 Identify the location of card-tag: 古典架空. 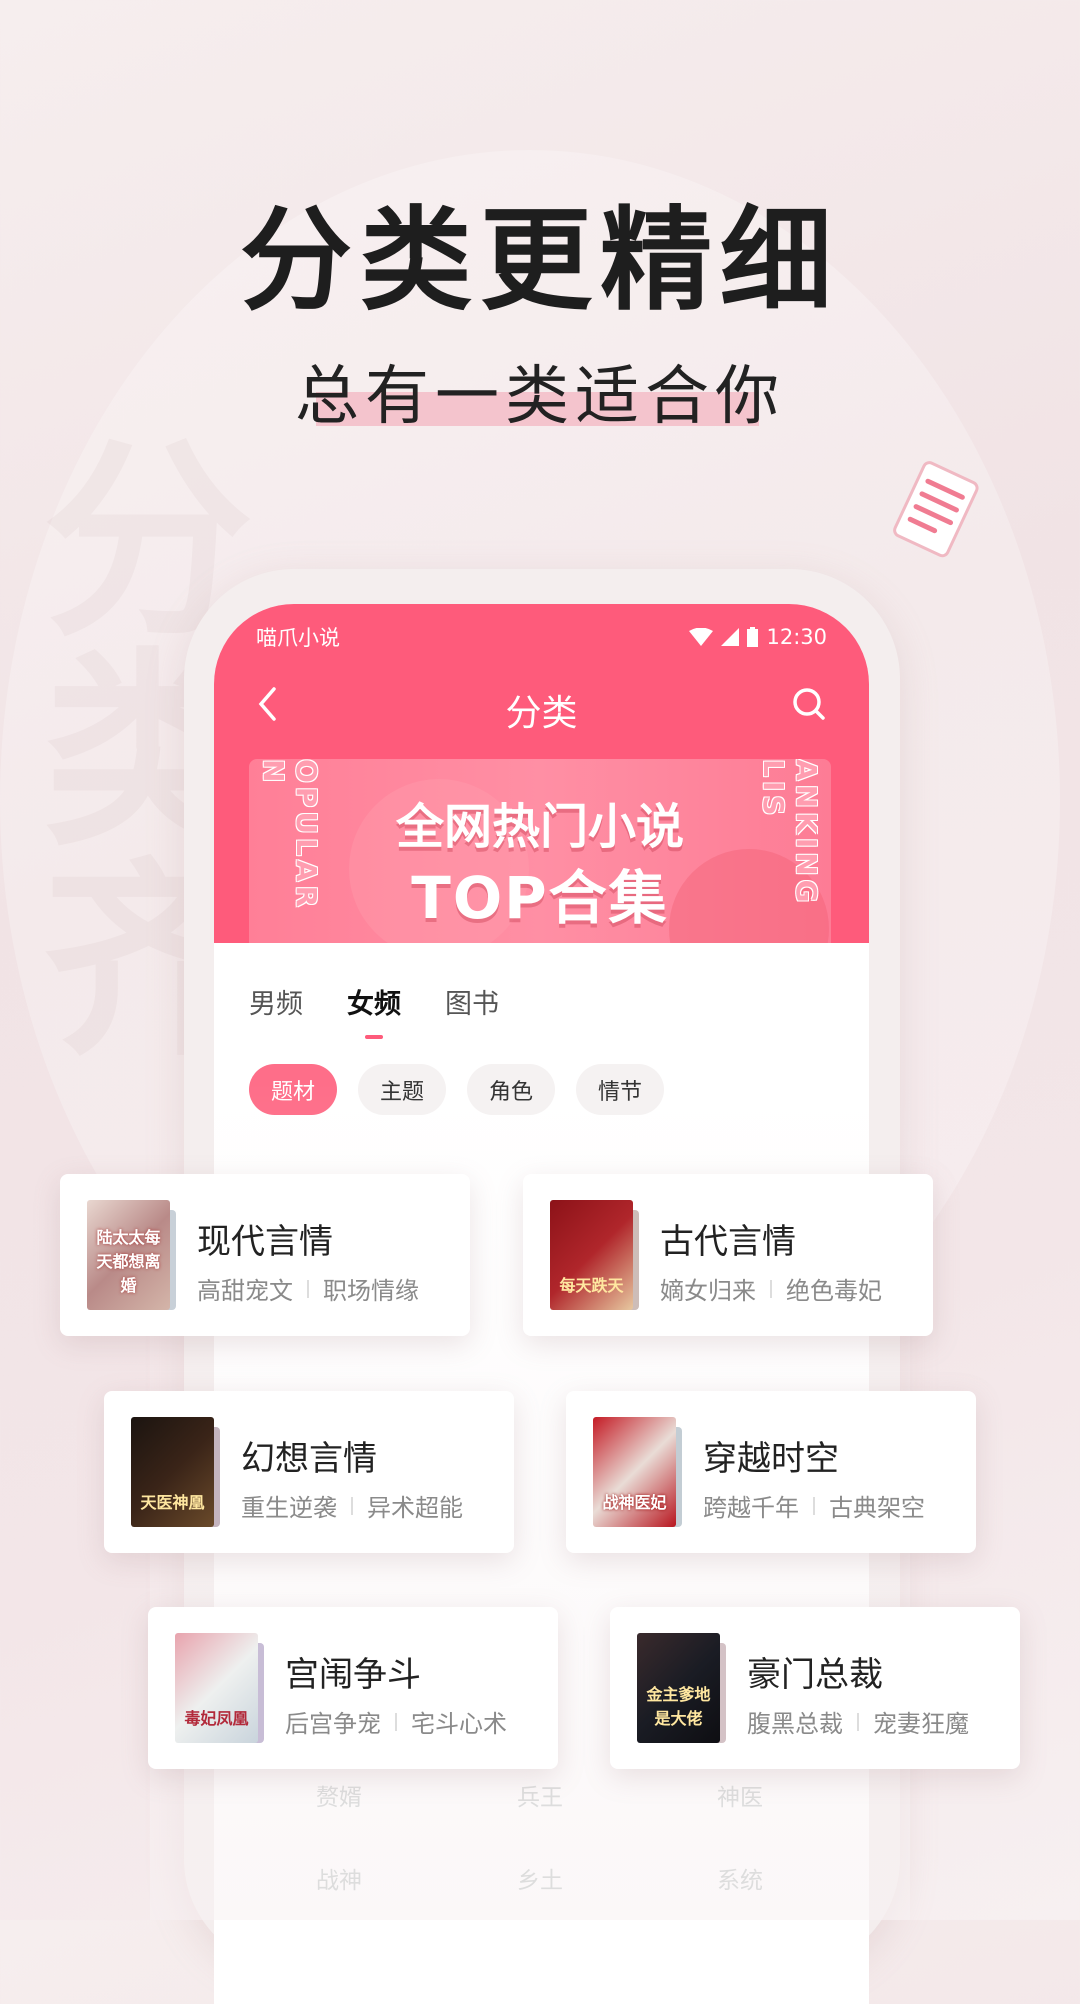
(877, 1508).